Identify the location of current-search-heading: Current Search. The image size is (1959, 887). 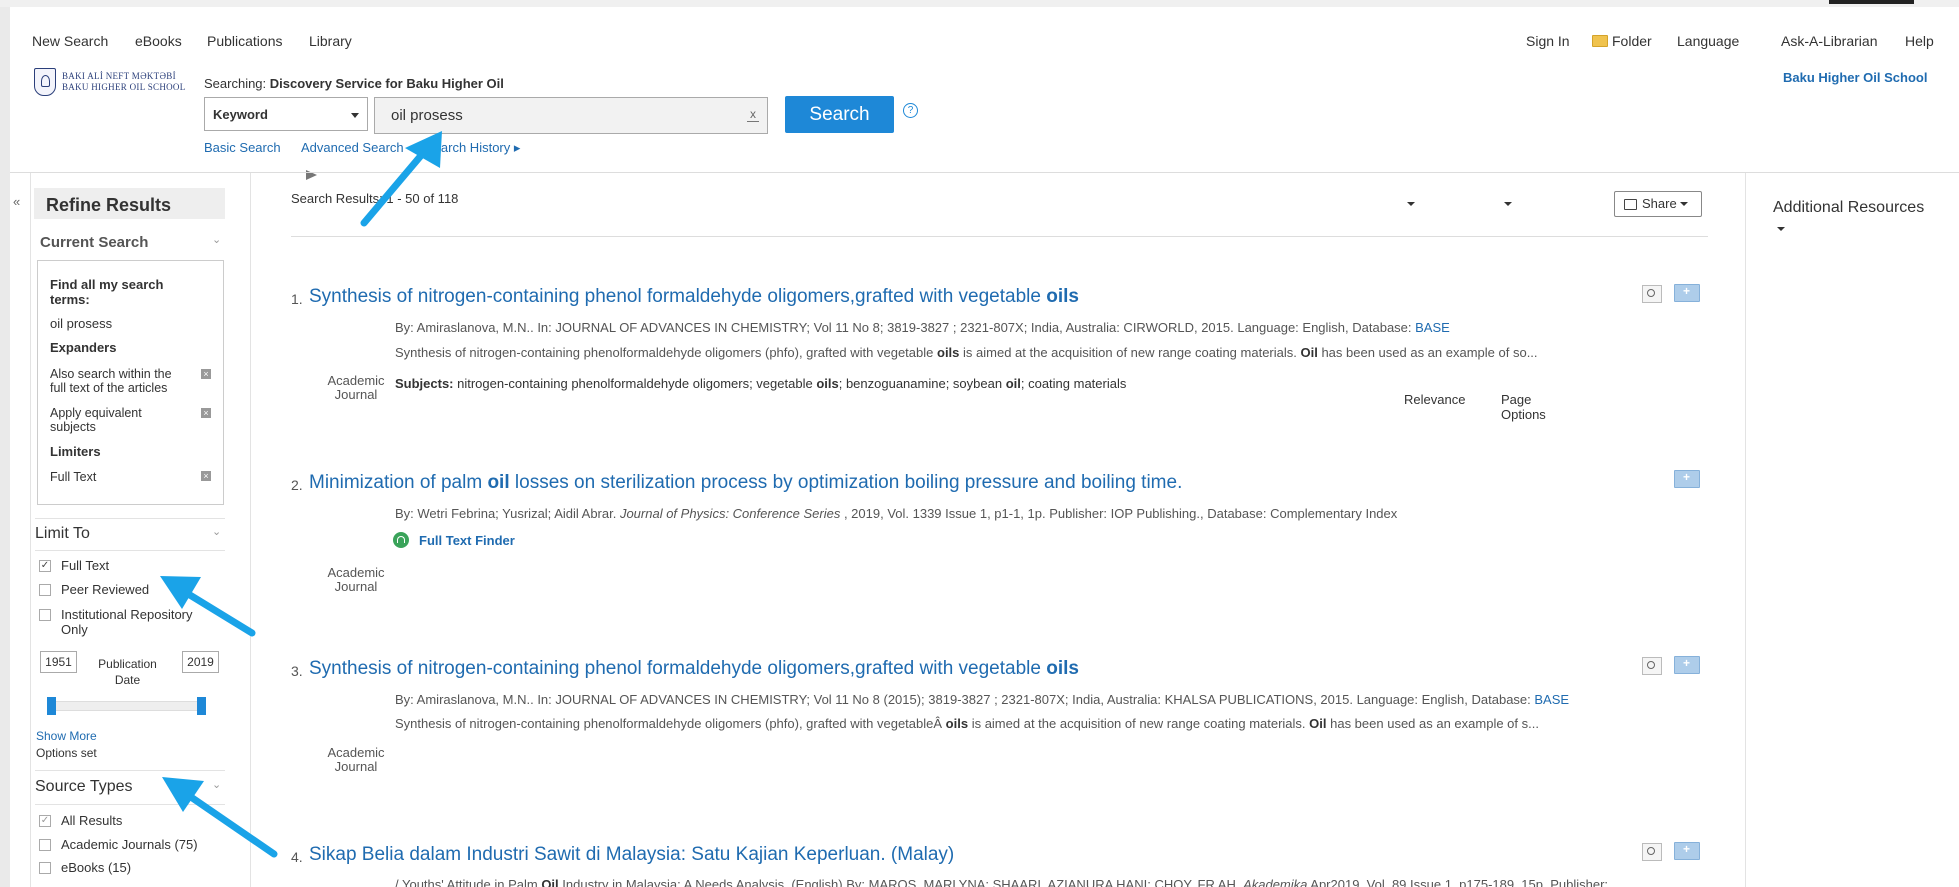
(94, 242).